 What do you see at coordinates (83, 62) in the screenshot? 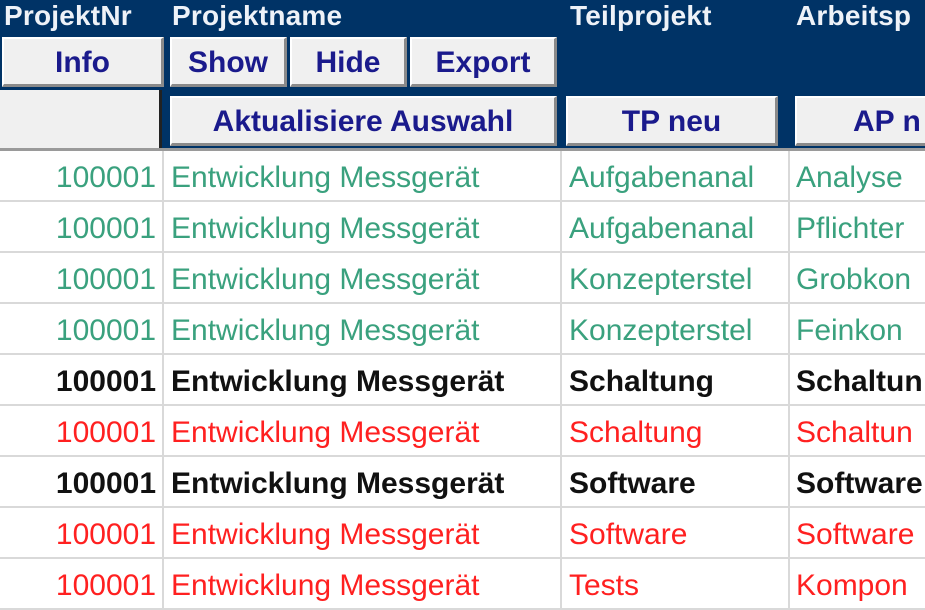
I see `info-button: Info` at bounding box center [83, 62].